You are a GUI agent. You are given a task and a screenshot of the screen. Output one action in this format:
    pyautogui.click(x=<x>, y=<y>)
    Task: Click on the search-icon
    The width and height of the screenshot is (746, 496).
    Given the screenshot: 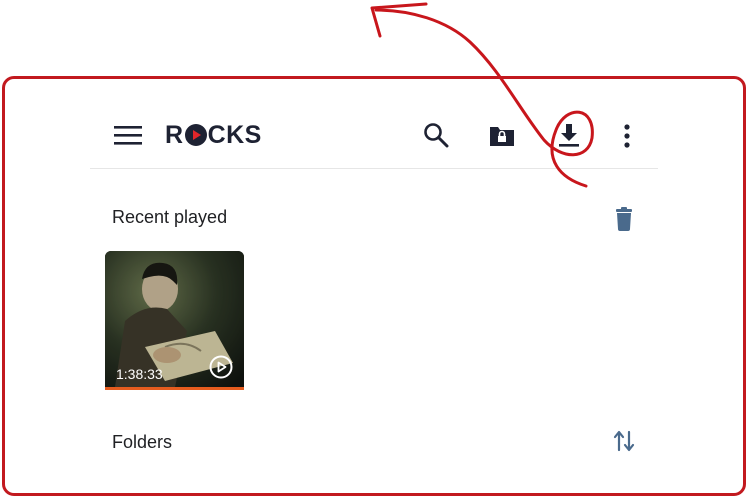 What is the action you would take?
    pyautogui.click(x=436, y=135)
    